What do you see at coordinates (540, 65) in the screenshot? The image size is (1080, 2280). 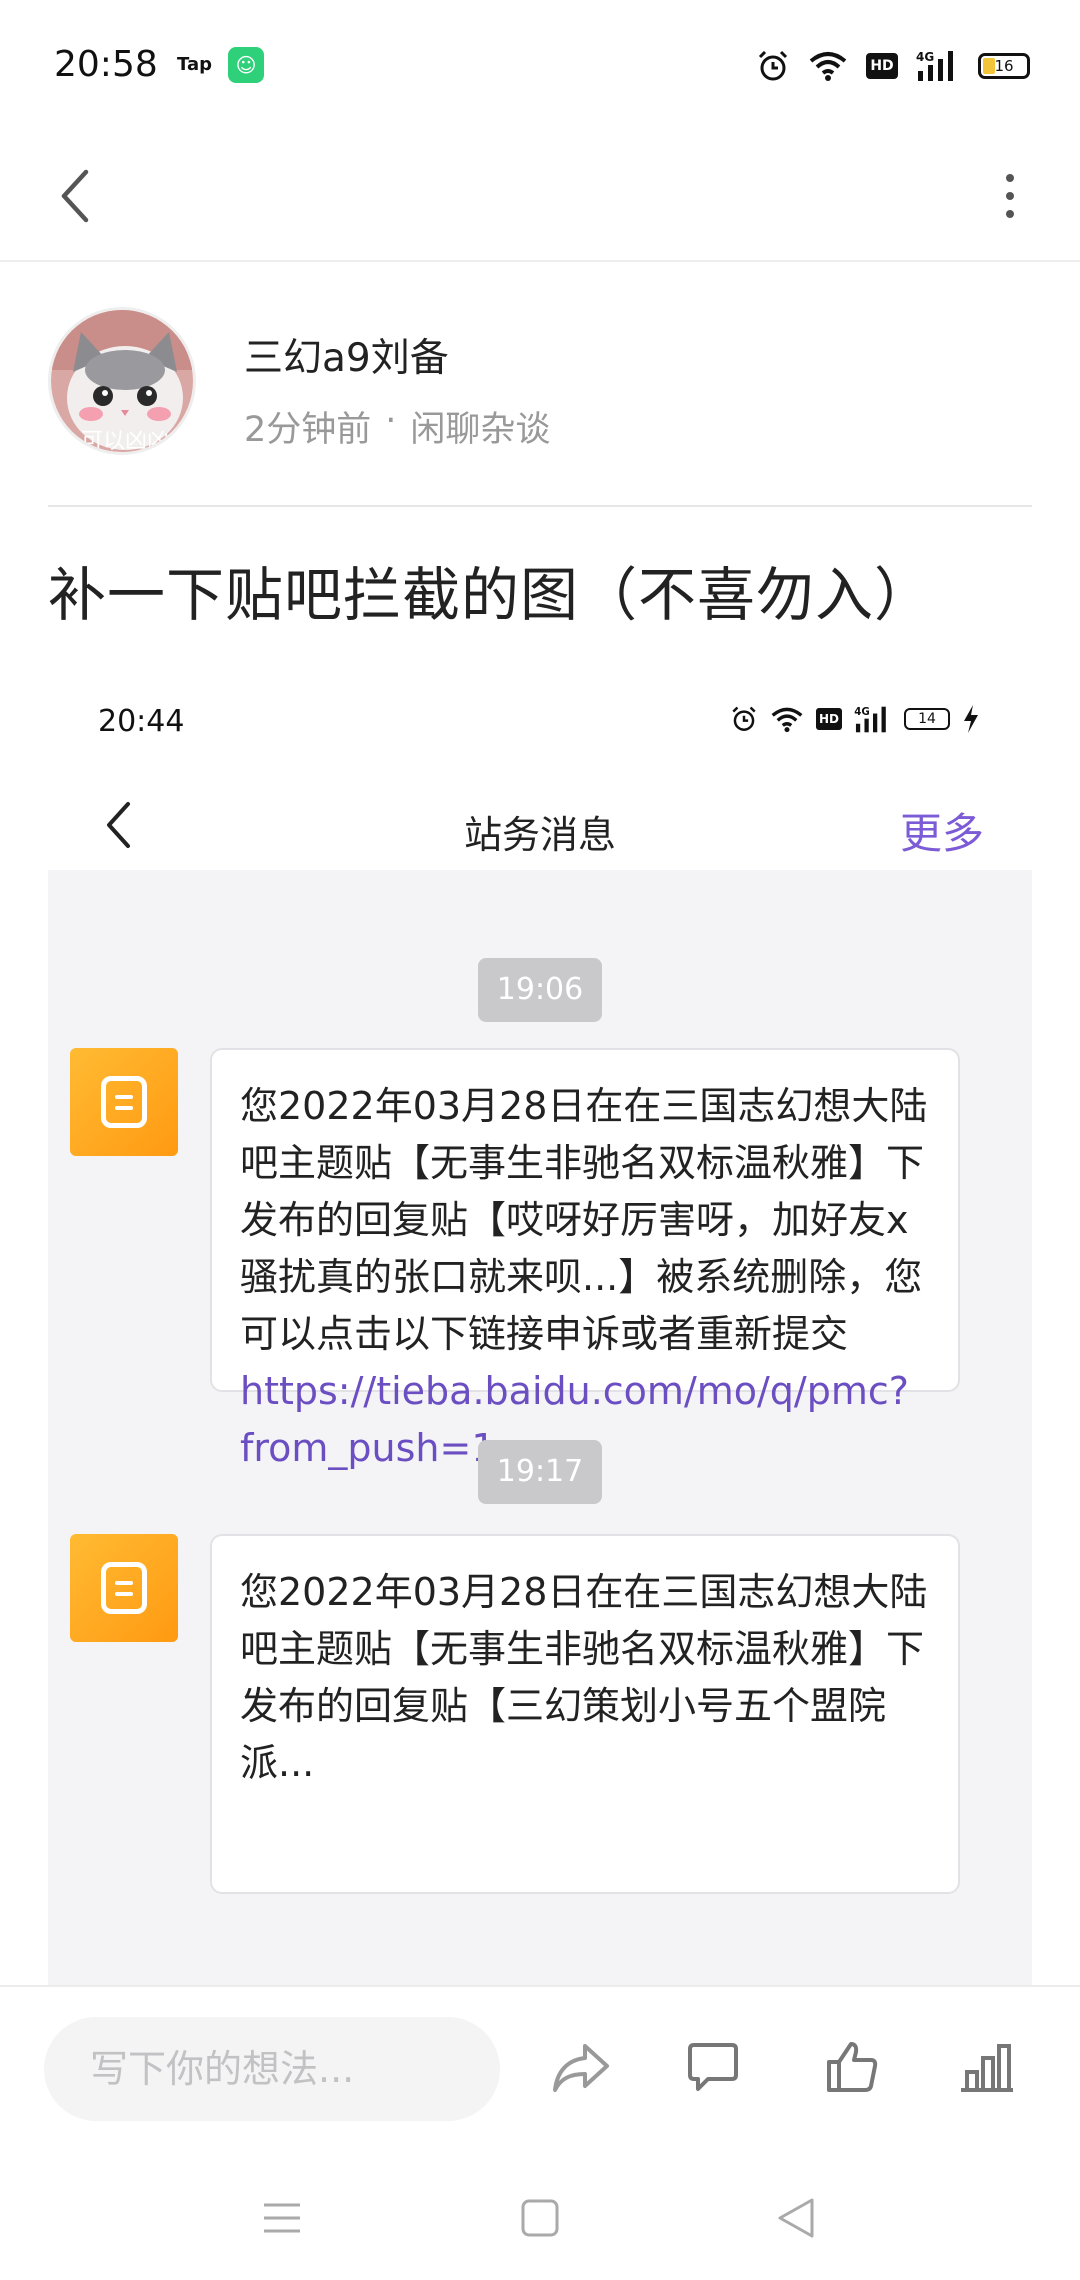 I see `status-bar: 20:58 Tap ☺ HD 4G 16` at bounding box center [540, 65].